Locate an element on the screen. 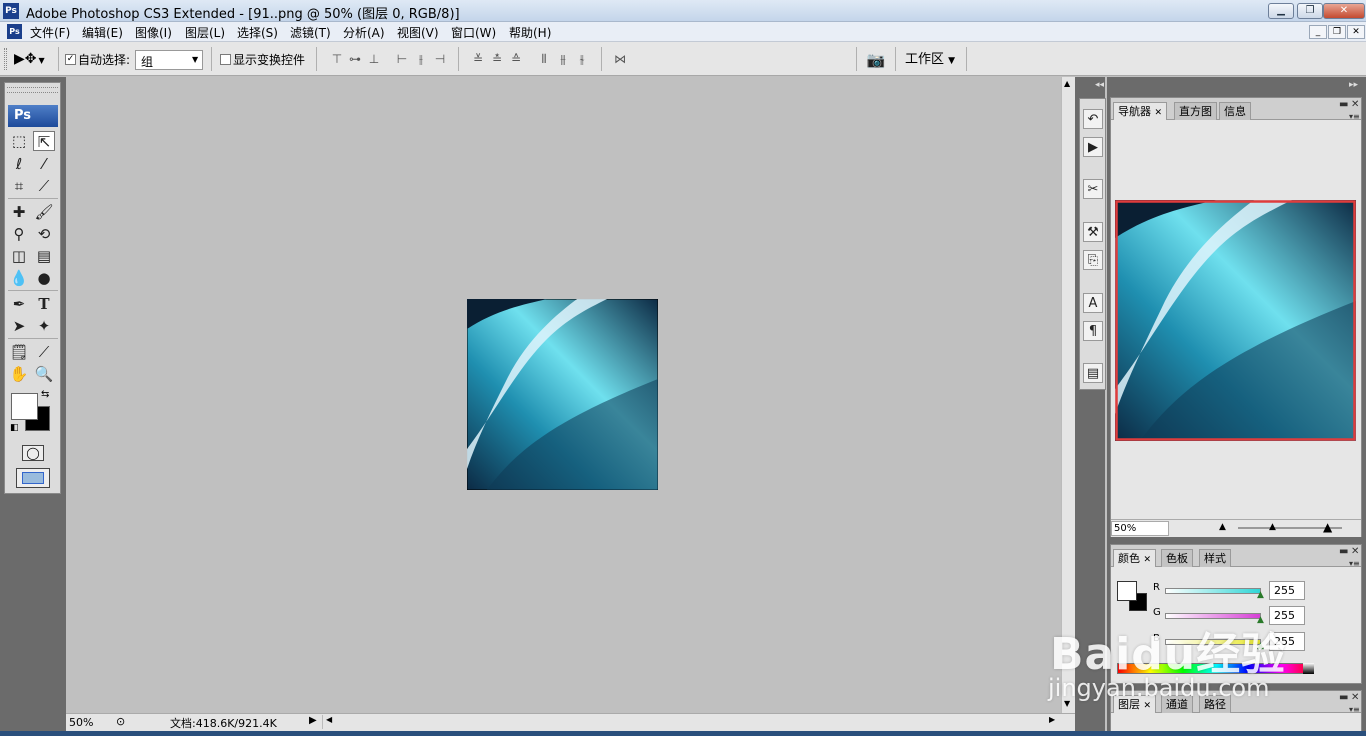  red-channel-slider is located at coordinates (1213, 591).